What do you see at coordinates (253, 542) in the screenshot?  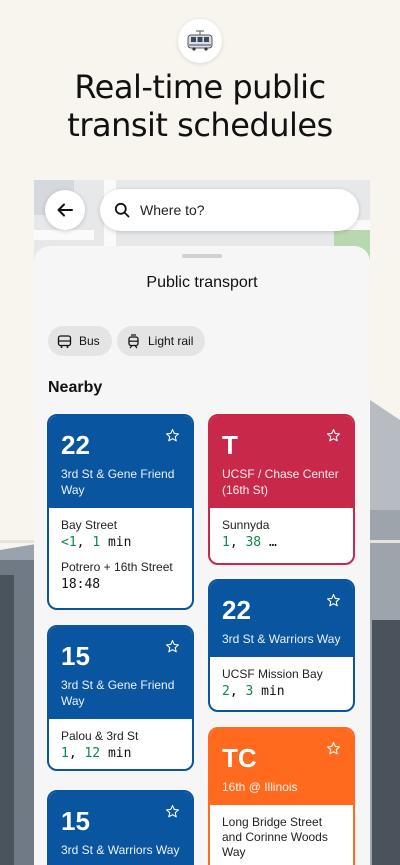 I see `realtime-arrival: 38` at bounding box center [253, 542].